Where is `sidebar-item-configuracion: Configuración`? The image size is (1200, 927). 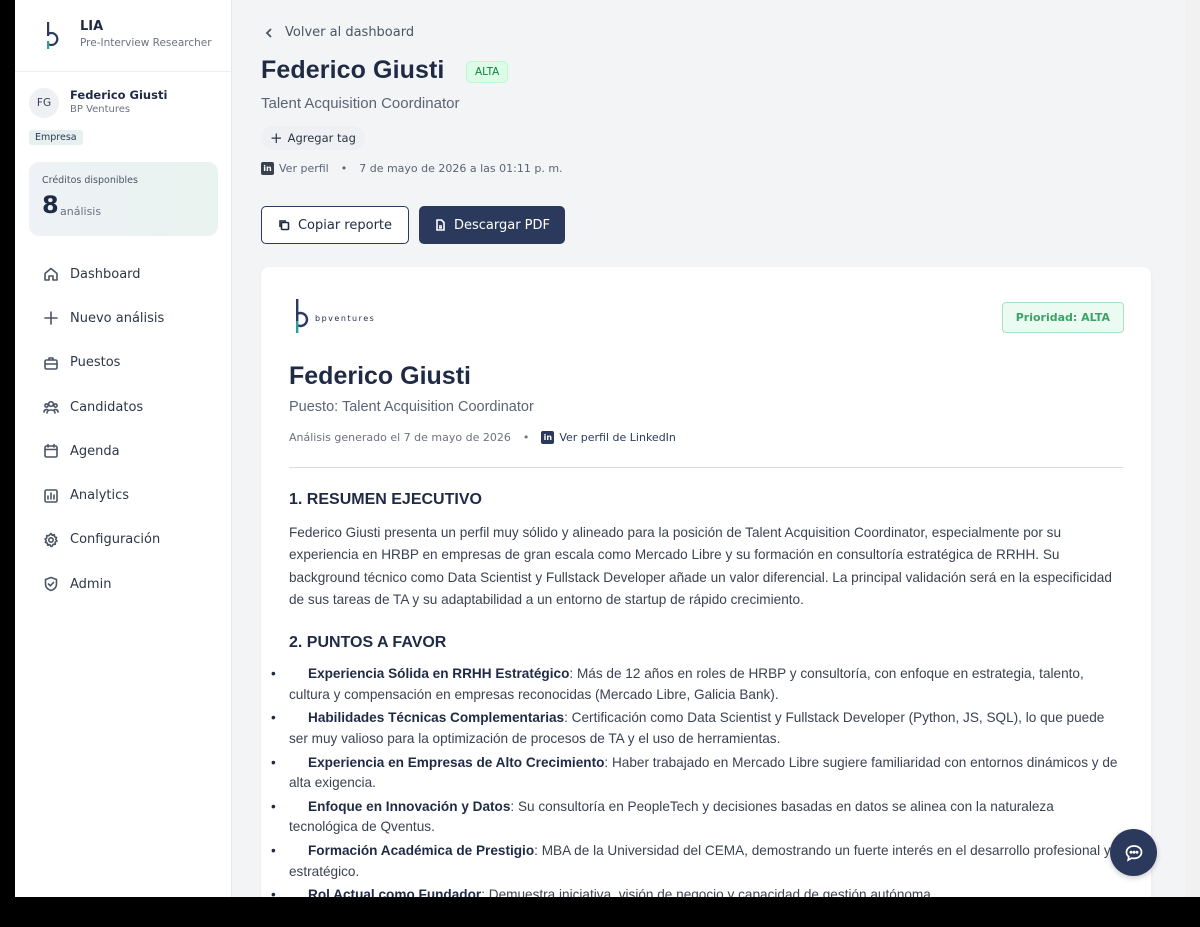
sidebar-item-configuracion: Configuración is located at coordinates (123, 540).